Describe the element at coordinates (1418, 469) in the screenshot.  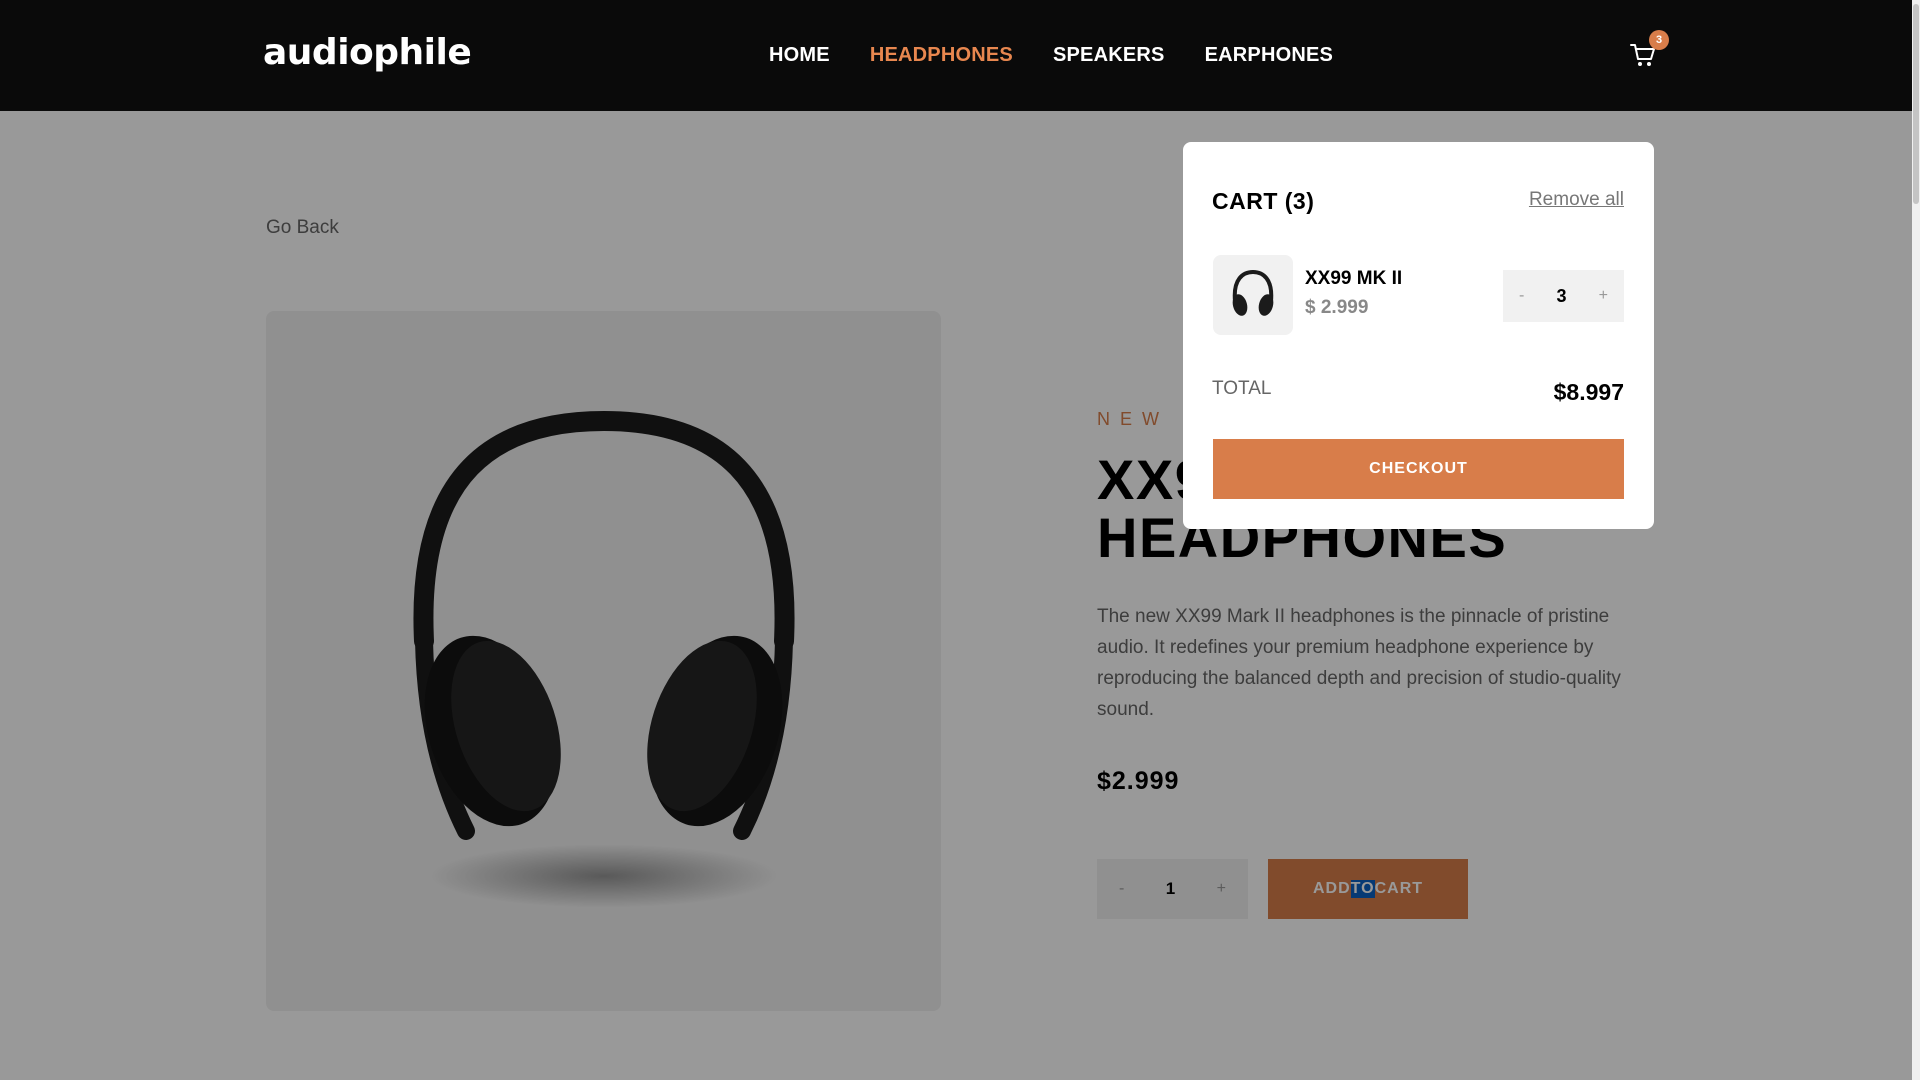
I see `checkout-button: CHECKOUT` at that location.